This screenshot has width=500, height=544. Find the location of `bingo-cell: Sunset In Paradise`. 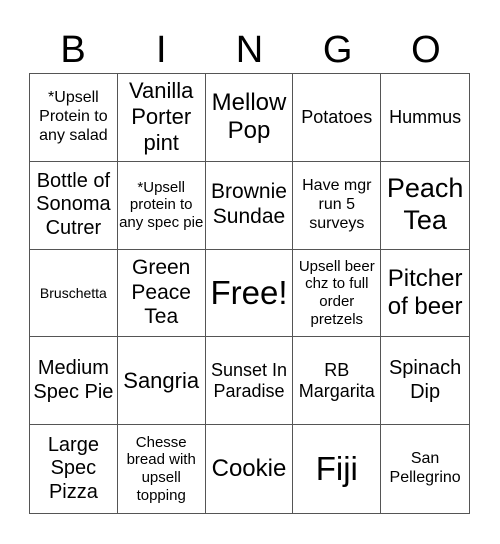

bingo-cell: Sunset In Paradise is located at coordinates (249, 381).